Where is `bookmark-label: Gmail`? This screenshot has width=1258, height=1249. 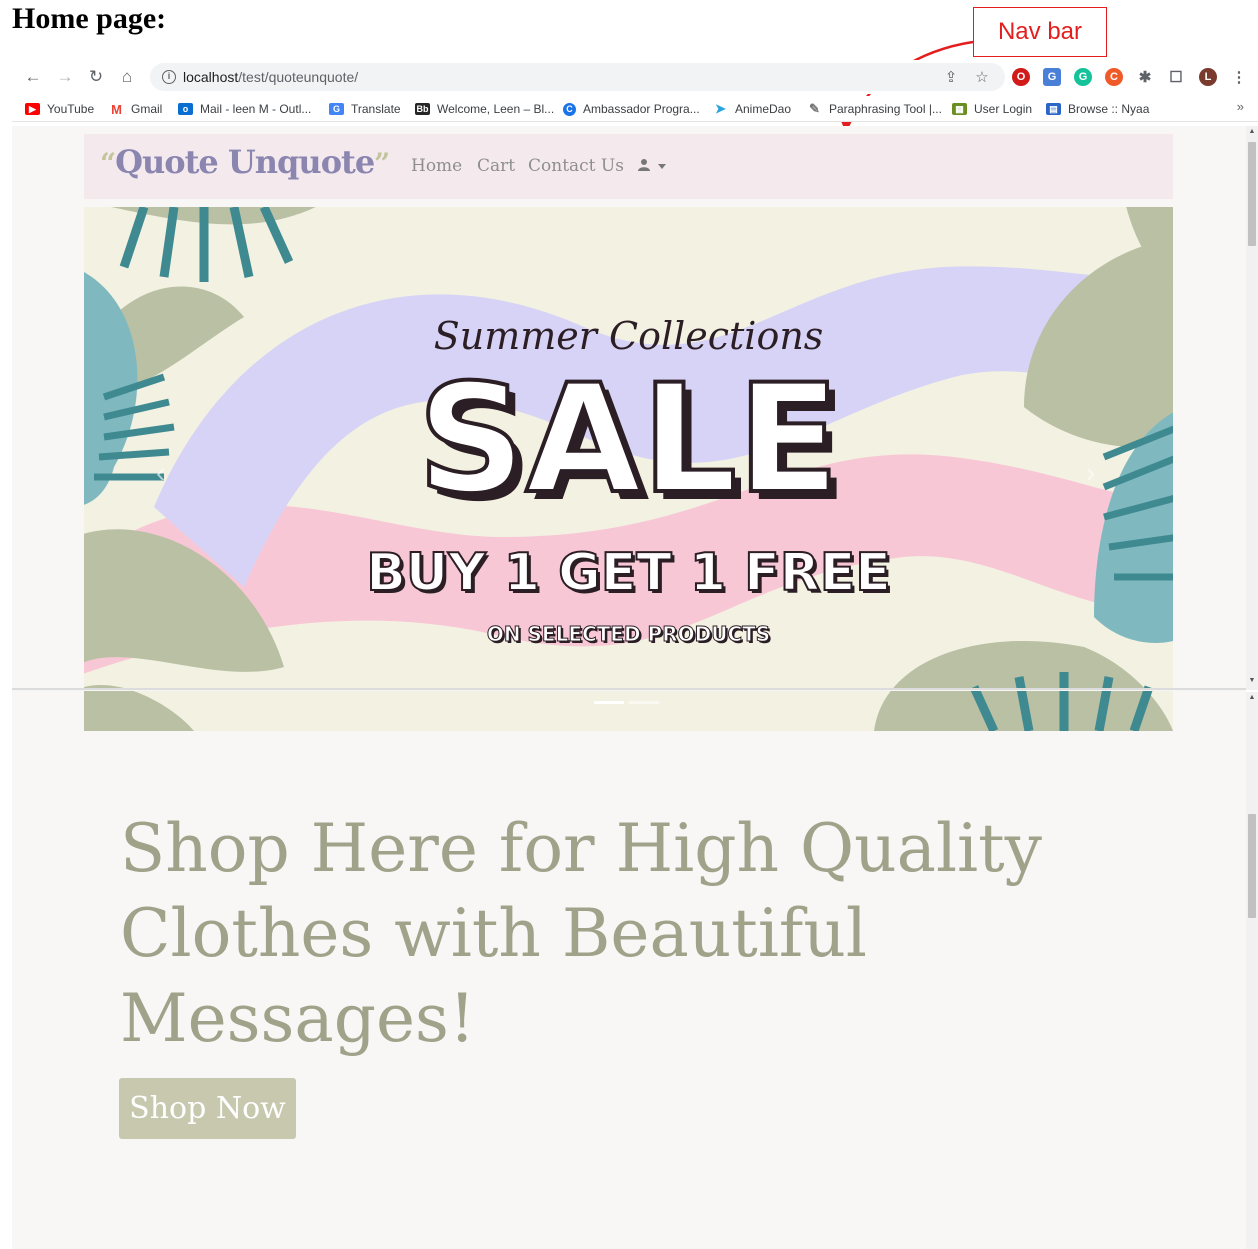
bookmark-label: Gmail is located at coordinates (147, 109).